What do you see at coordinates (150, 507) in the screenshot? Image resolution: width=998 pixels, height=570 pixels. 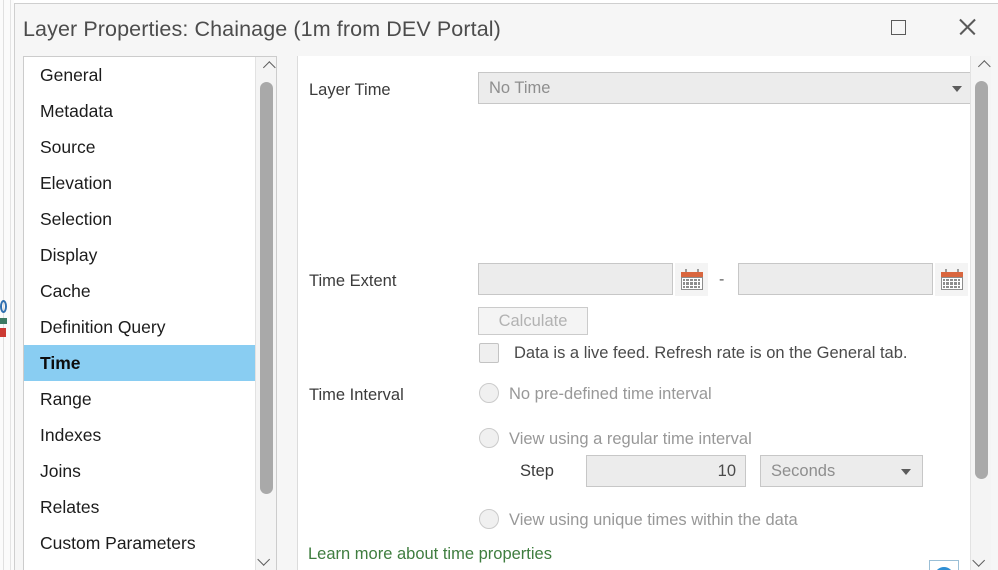 I see `sidebar-item-relates: Relates` at bounding box center [150, 507].